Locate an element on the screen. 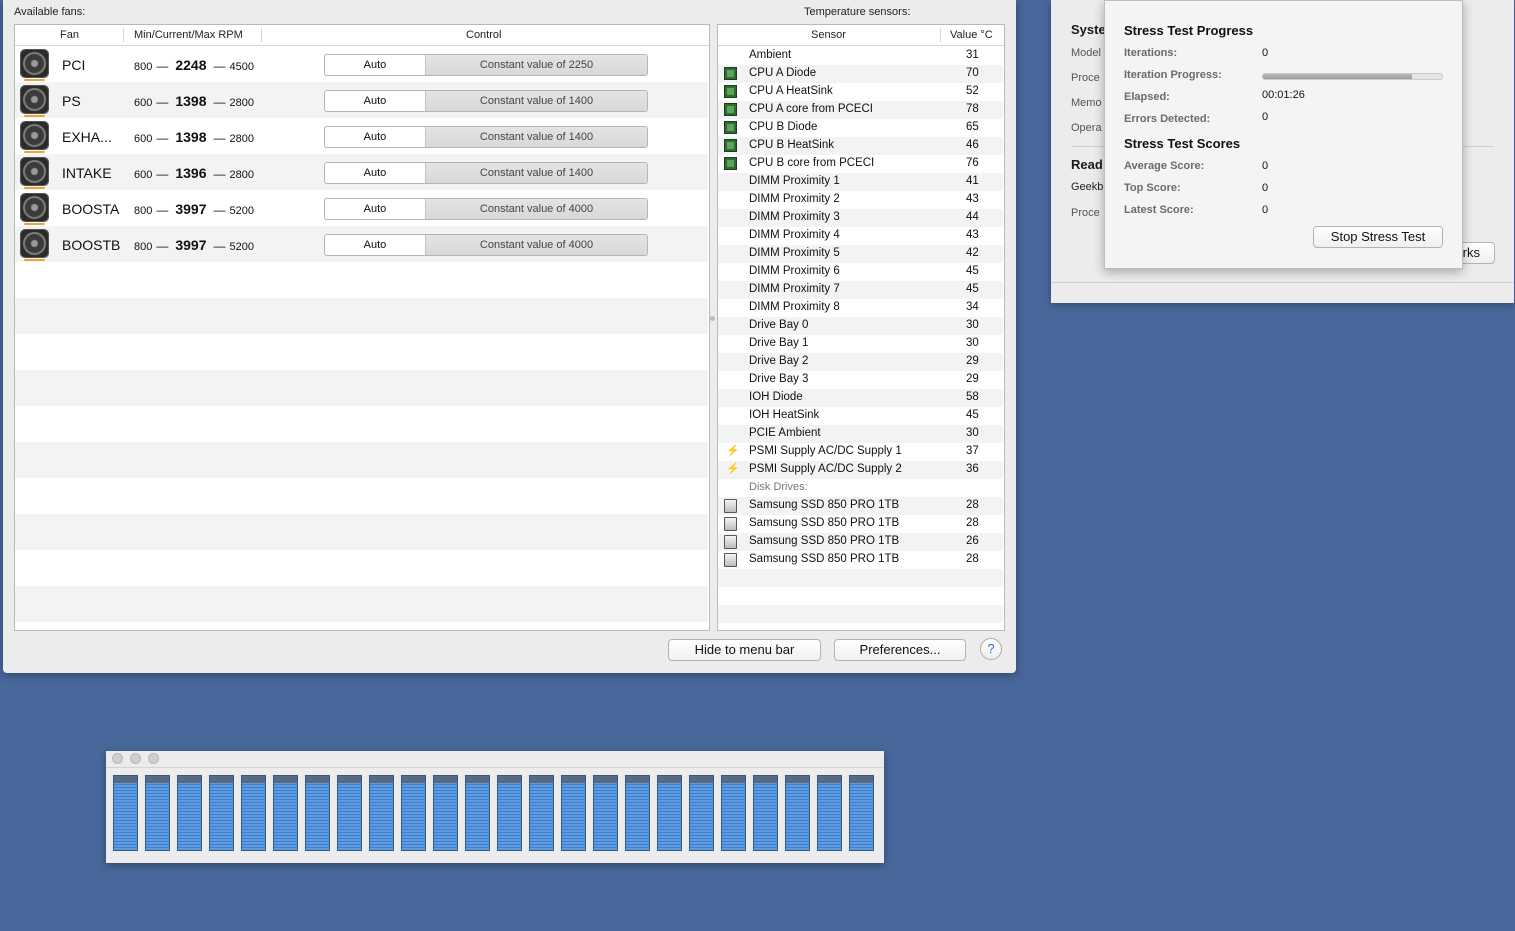  sensor-column-header: Sensor is located at coordinates (828, 35).